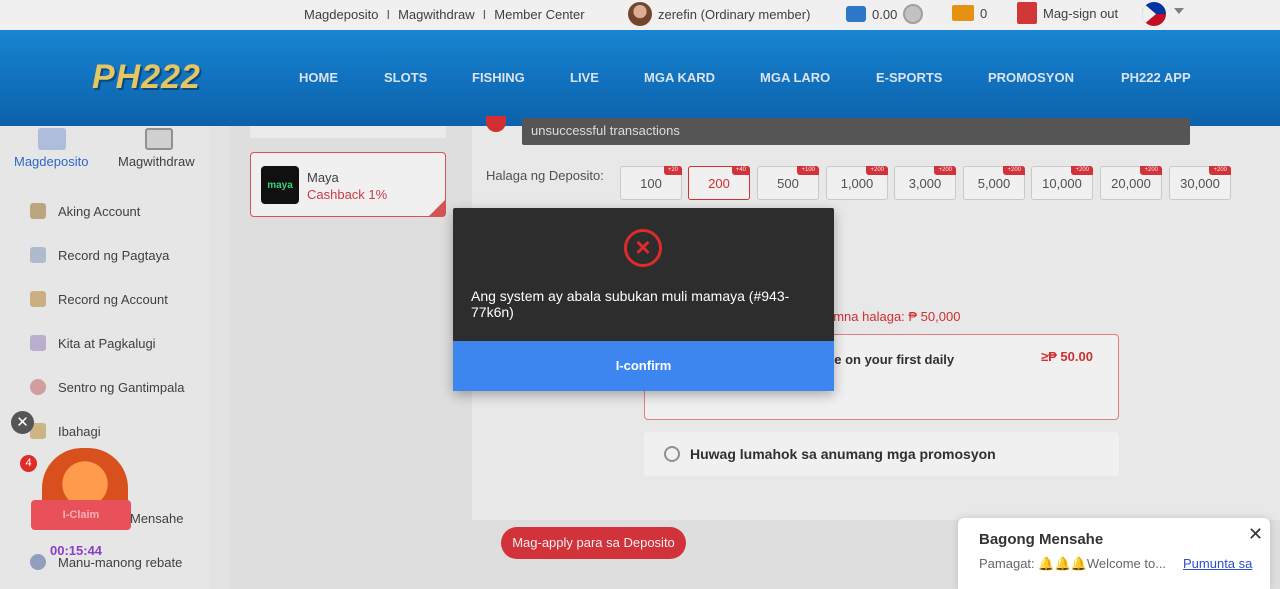 The image size is (1280, 589). What do you see at coordinates (28, 463) in the screenshot?
I see `gift-badge: 4` at bounding box center [28, 463].